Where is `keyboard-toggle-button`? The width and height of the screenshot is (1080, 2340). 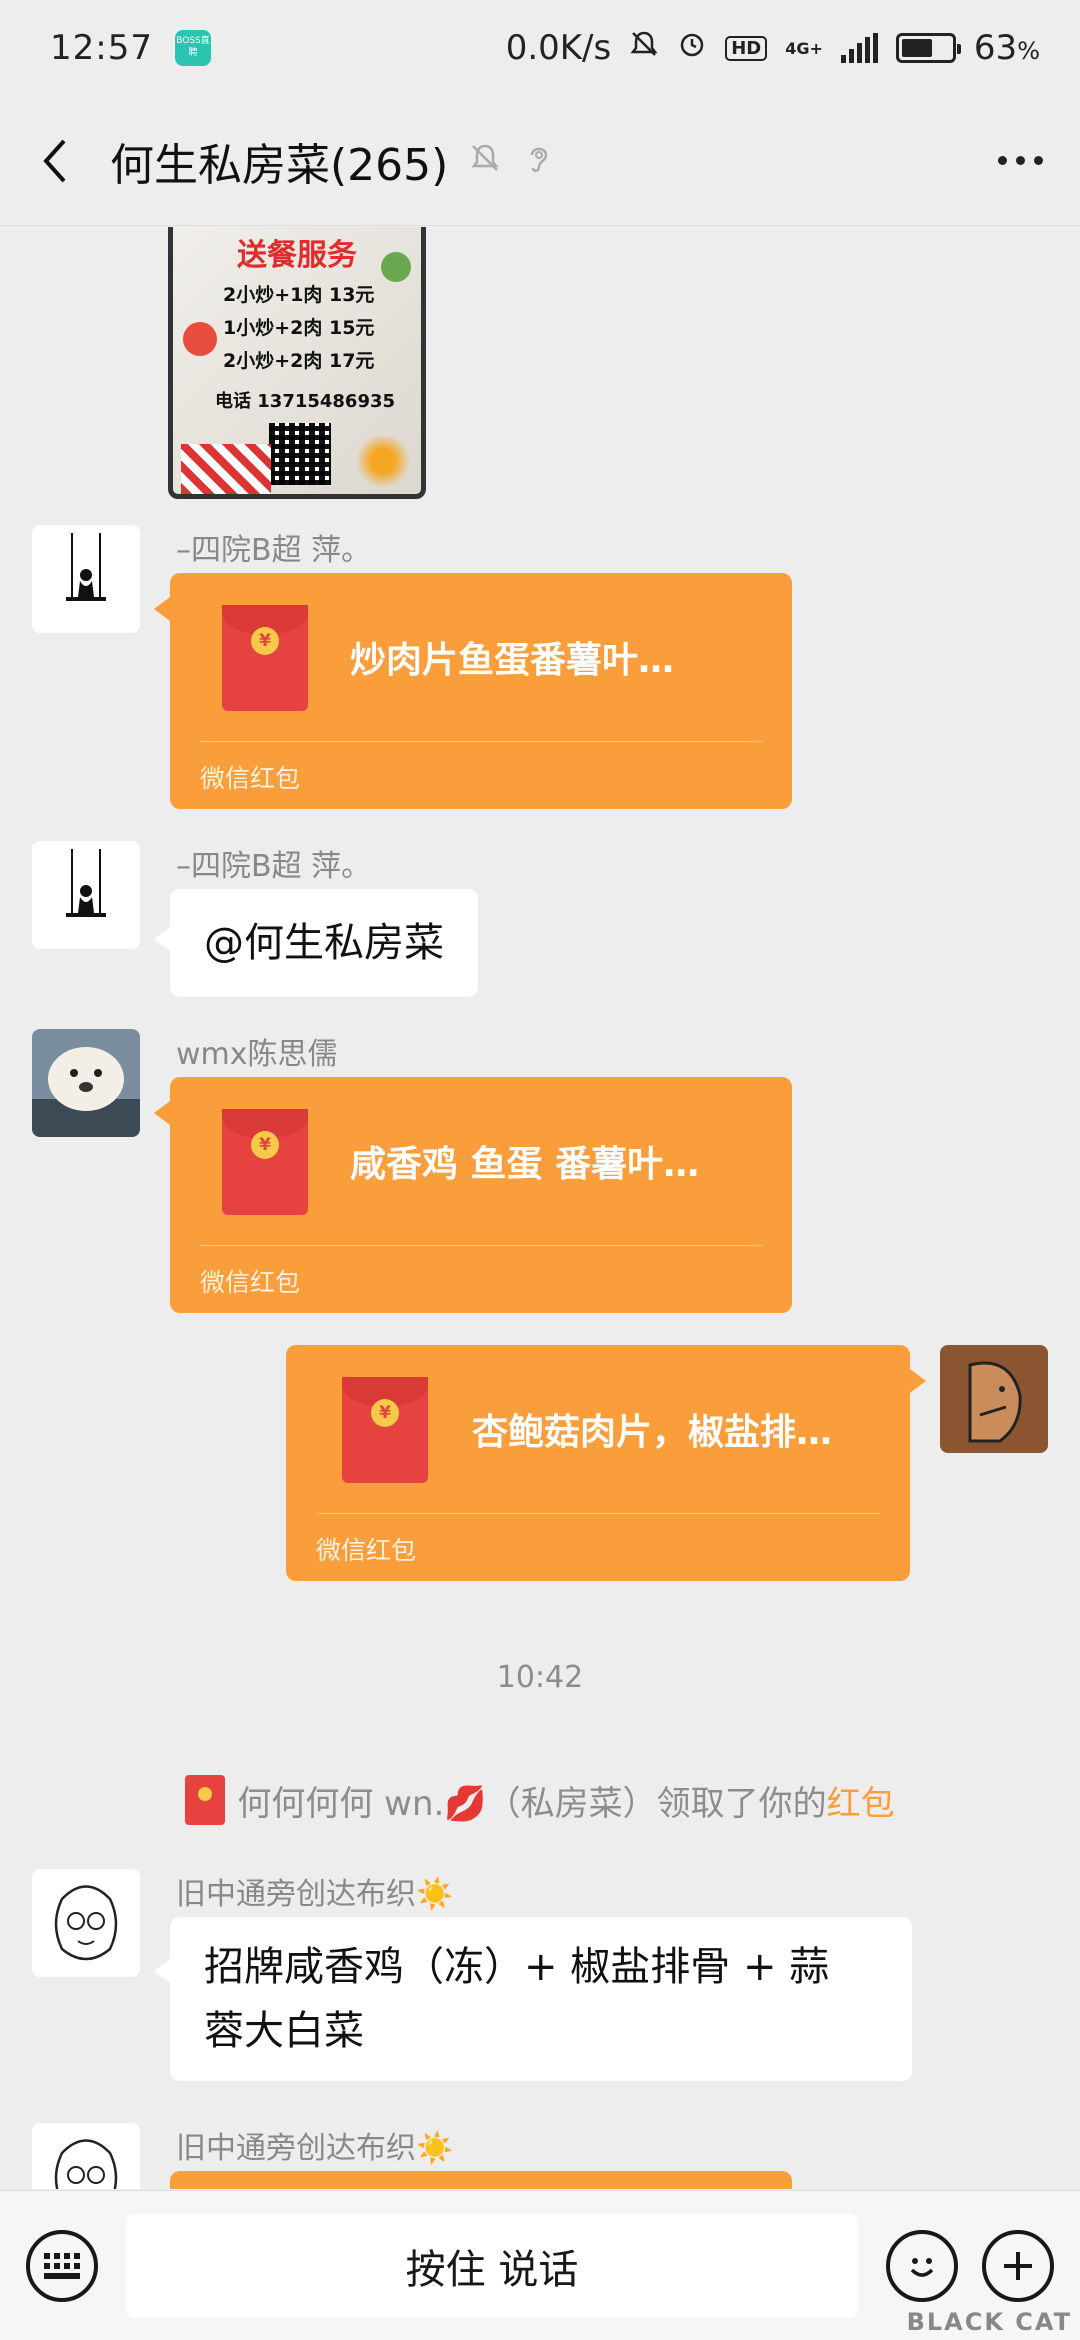
keyboard-toggle-button is located at coordinates (62, 2265).